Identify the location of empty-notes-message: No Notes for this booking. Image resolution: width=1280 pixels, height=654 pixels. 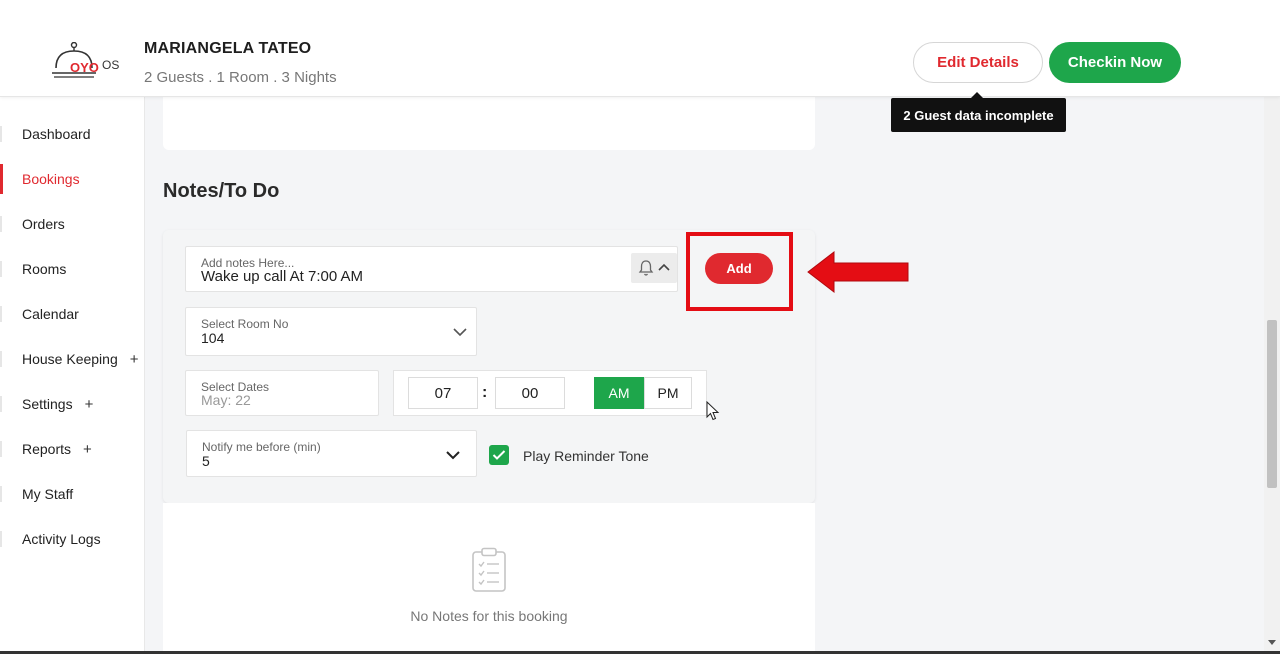
(489, 616).